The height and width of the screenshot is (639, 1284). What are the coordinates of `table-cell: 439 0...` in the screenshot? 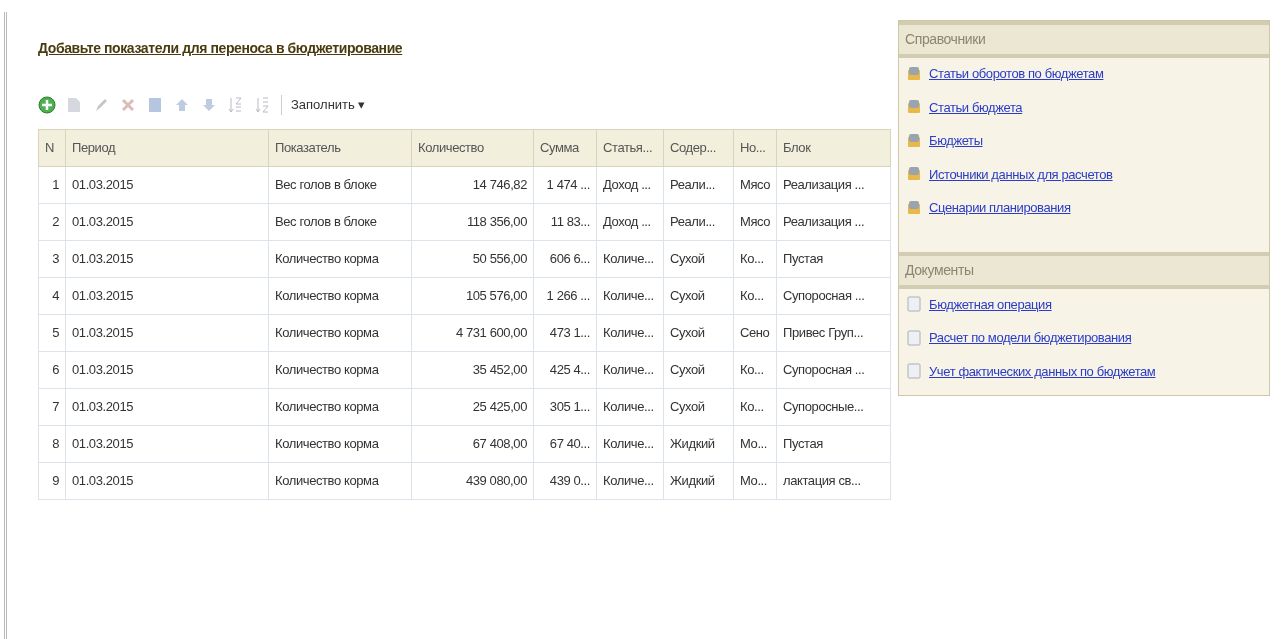 It's located at (565, 481).